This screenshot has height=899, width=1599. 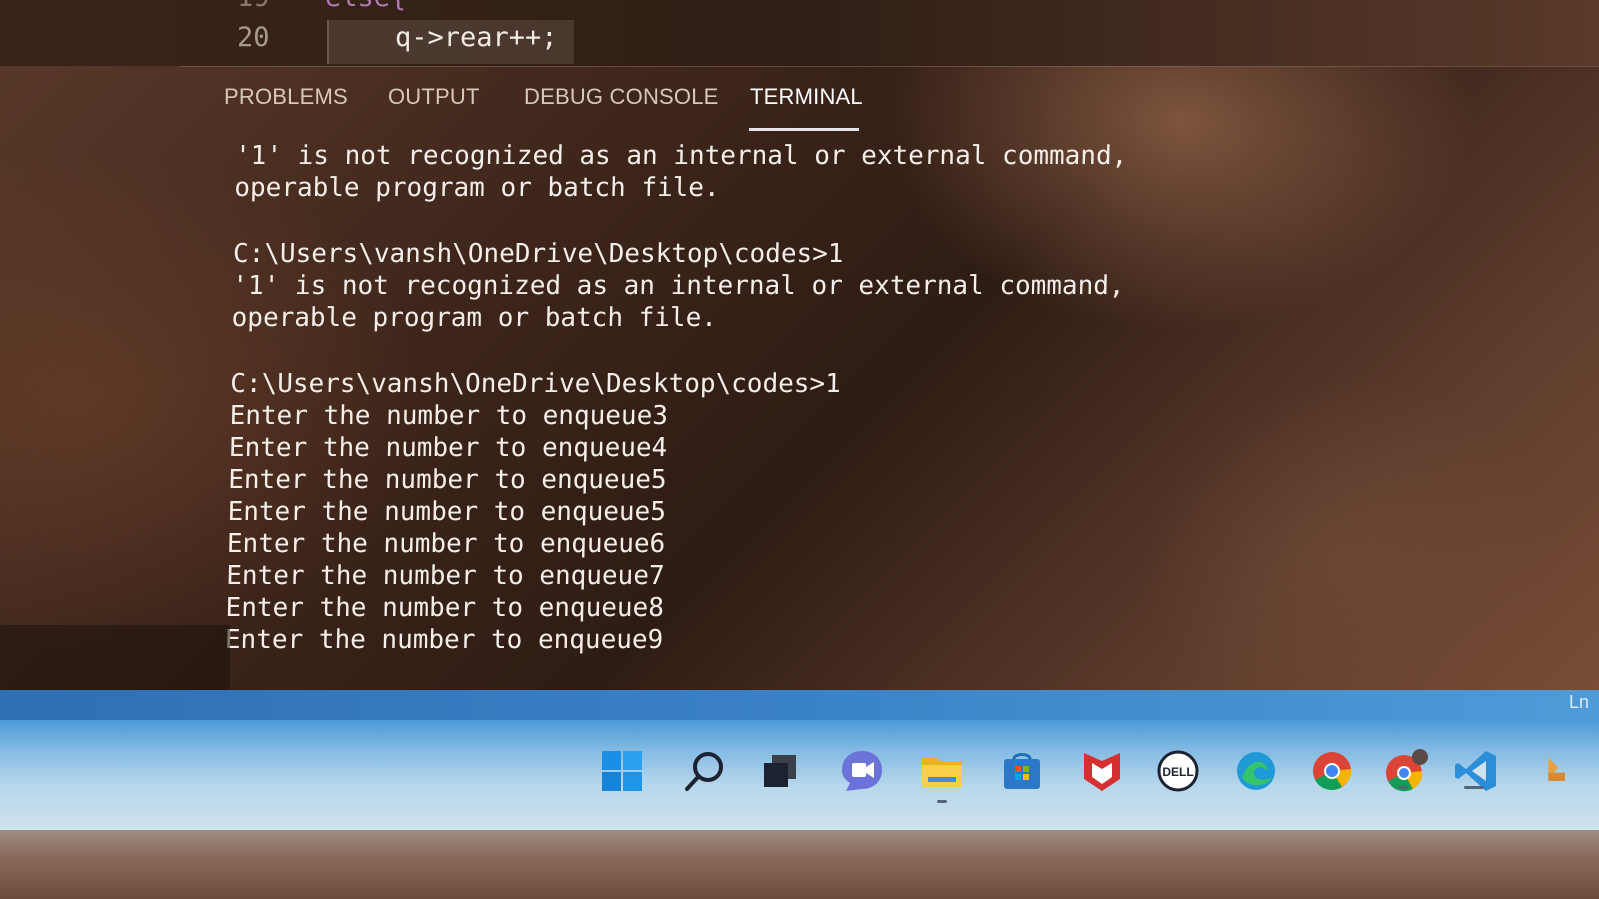 What do you see at coordinates (1476, 771) in the screenshot?
I see `vscode-icon` at bounding box center [1476, 771].